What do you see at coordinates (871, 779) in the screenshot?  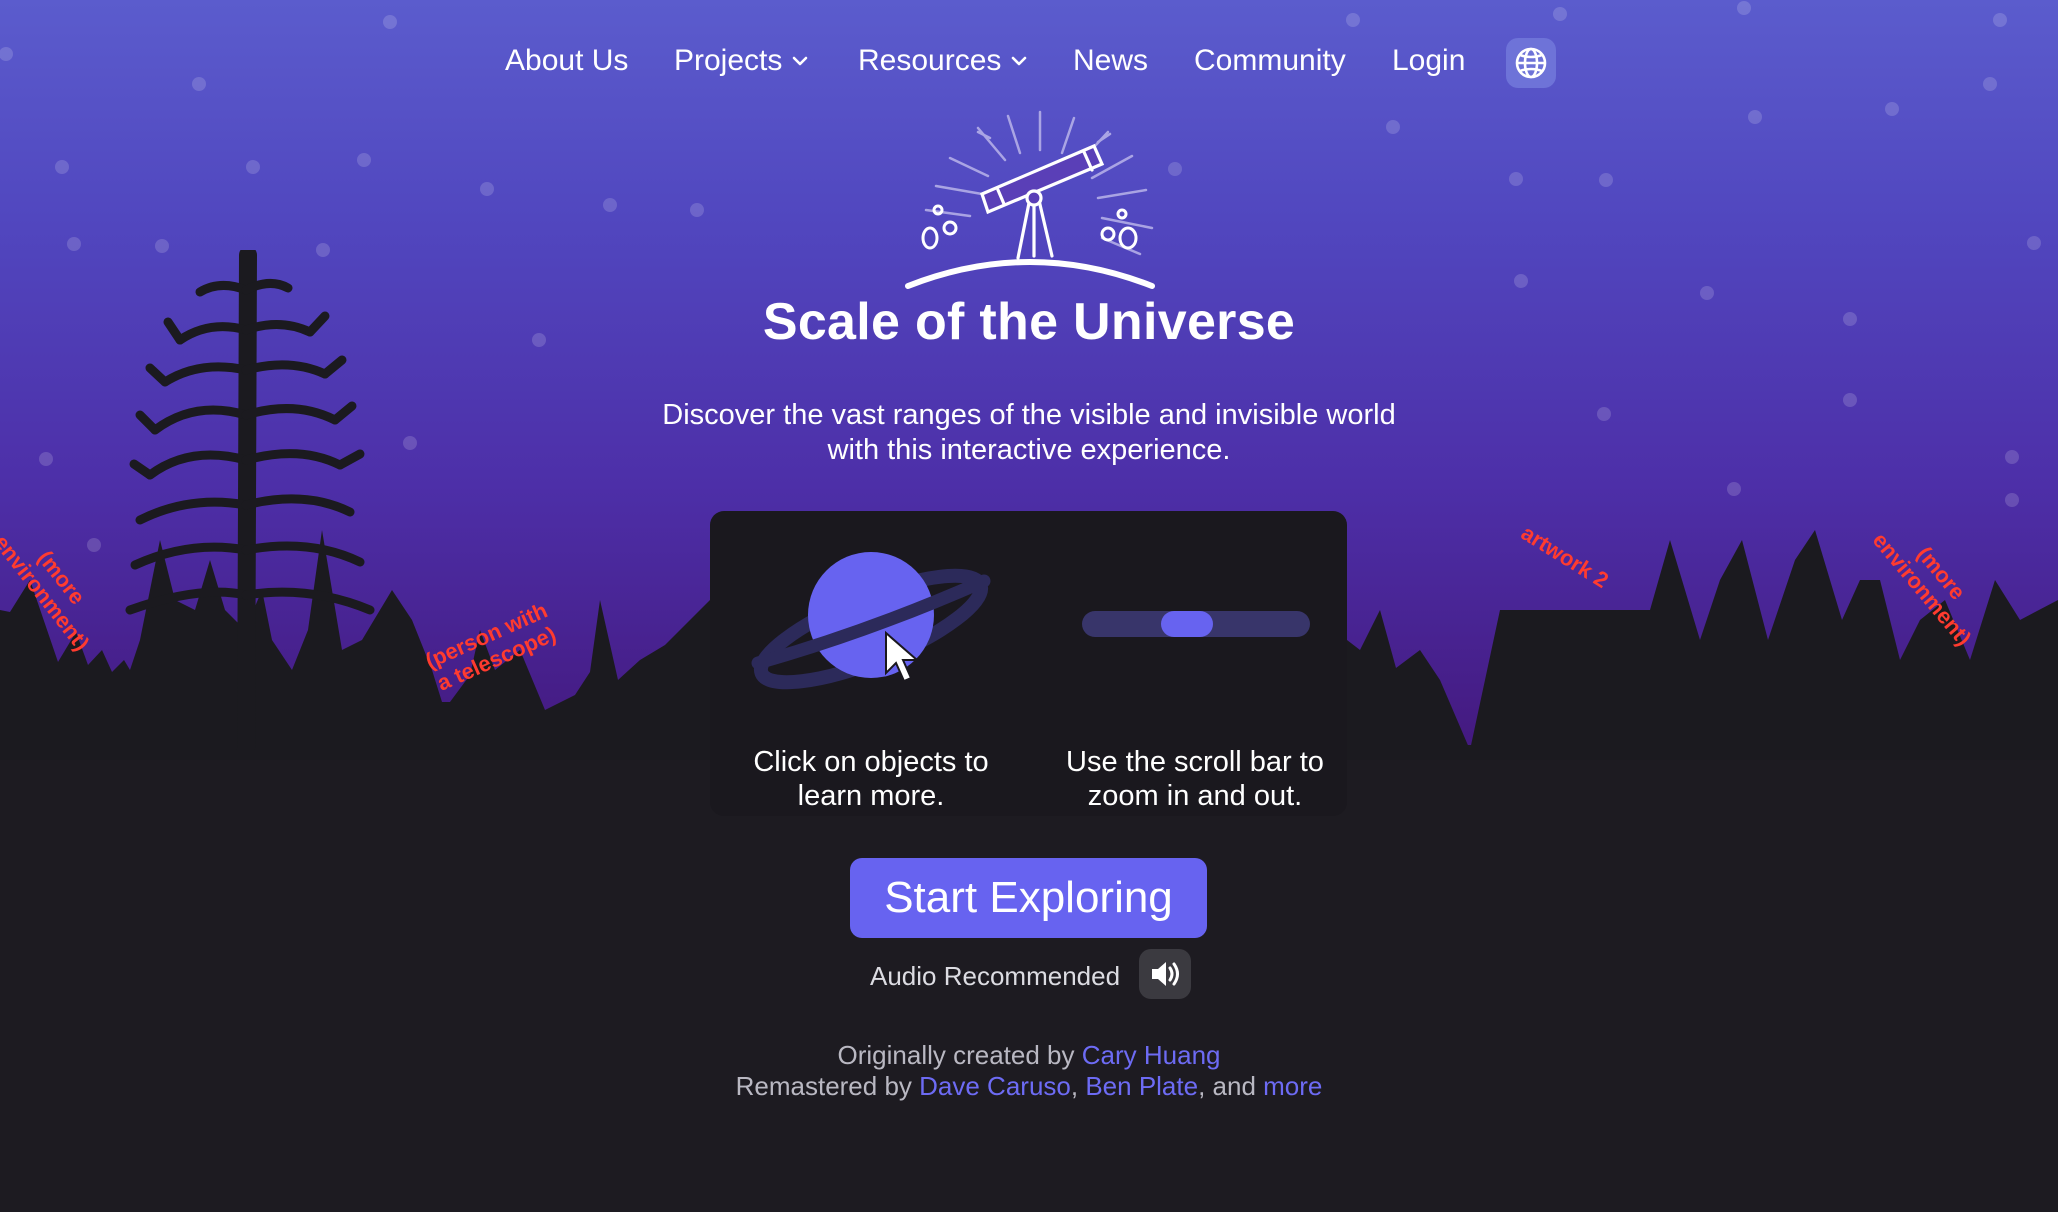 I see `click-instruction: Click on objects to learn more.` at bounding box center [871, 779].